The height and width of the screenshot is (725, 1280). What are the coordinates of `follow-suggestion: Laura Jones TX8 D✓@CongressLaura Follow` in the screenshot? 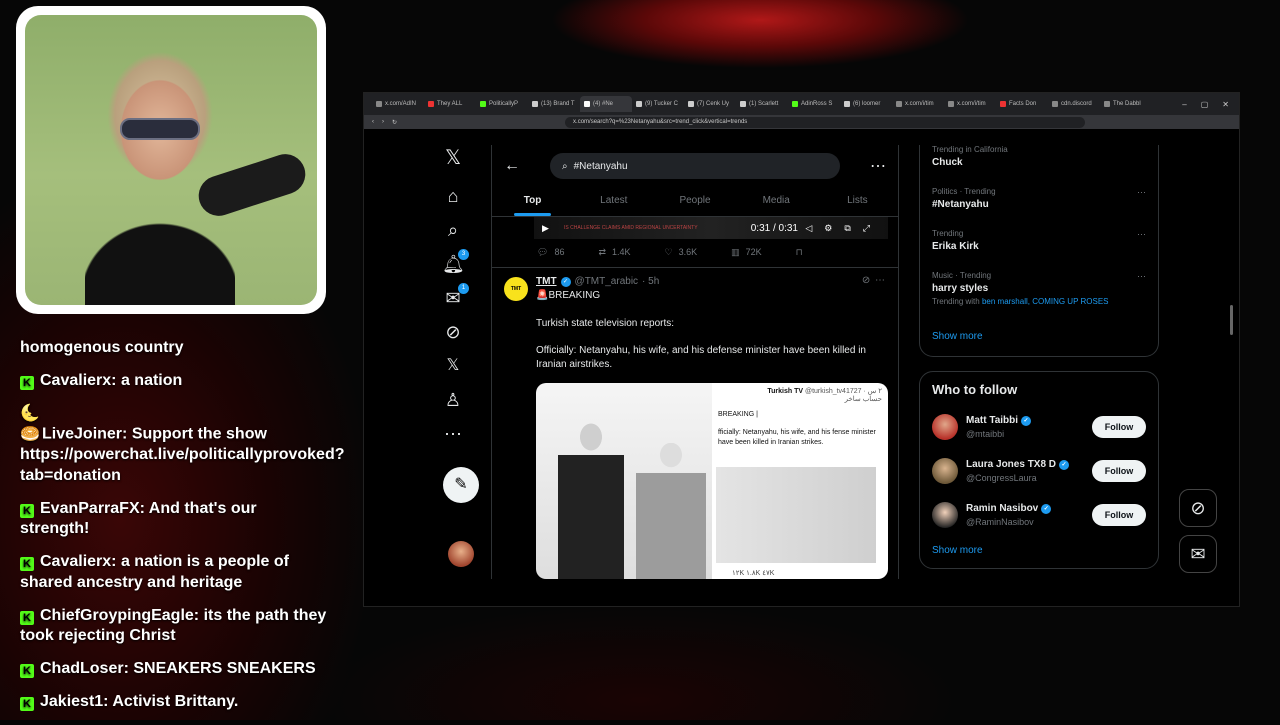 It's located at (1039, 471).